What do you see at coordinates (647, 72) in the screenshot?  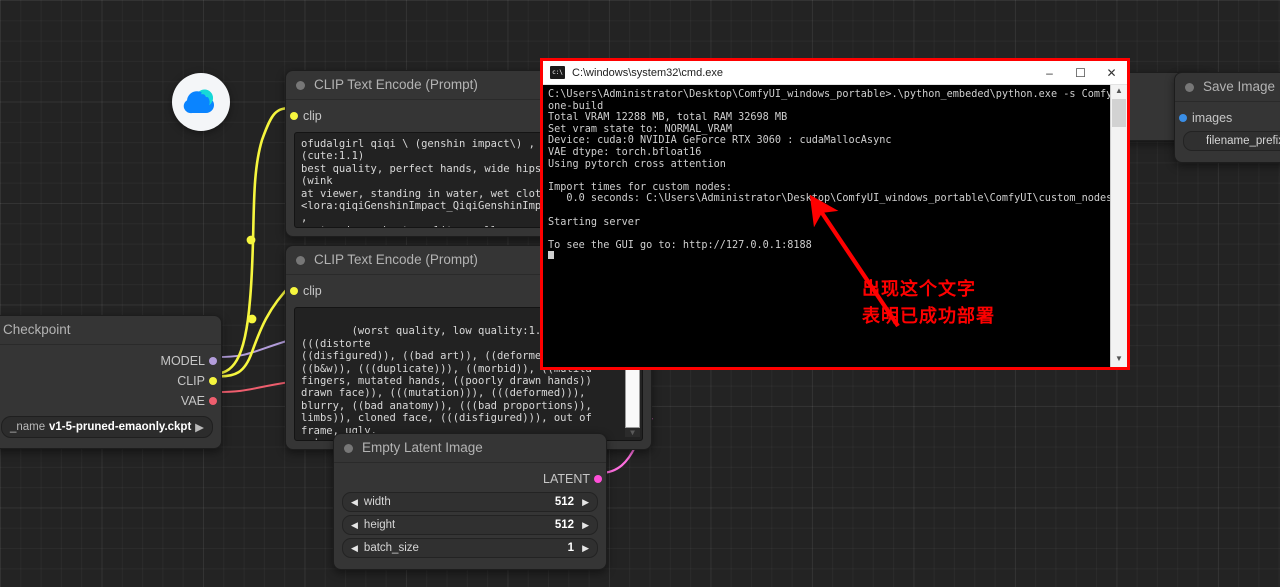 I see `cmd-title-label: C:\windows\system32\cmd.exe` at bounding box center [647, 72].